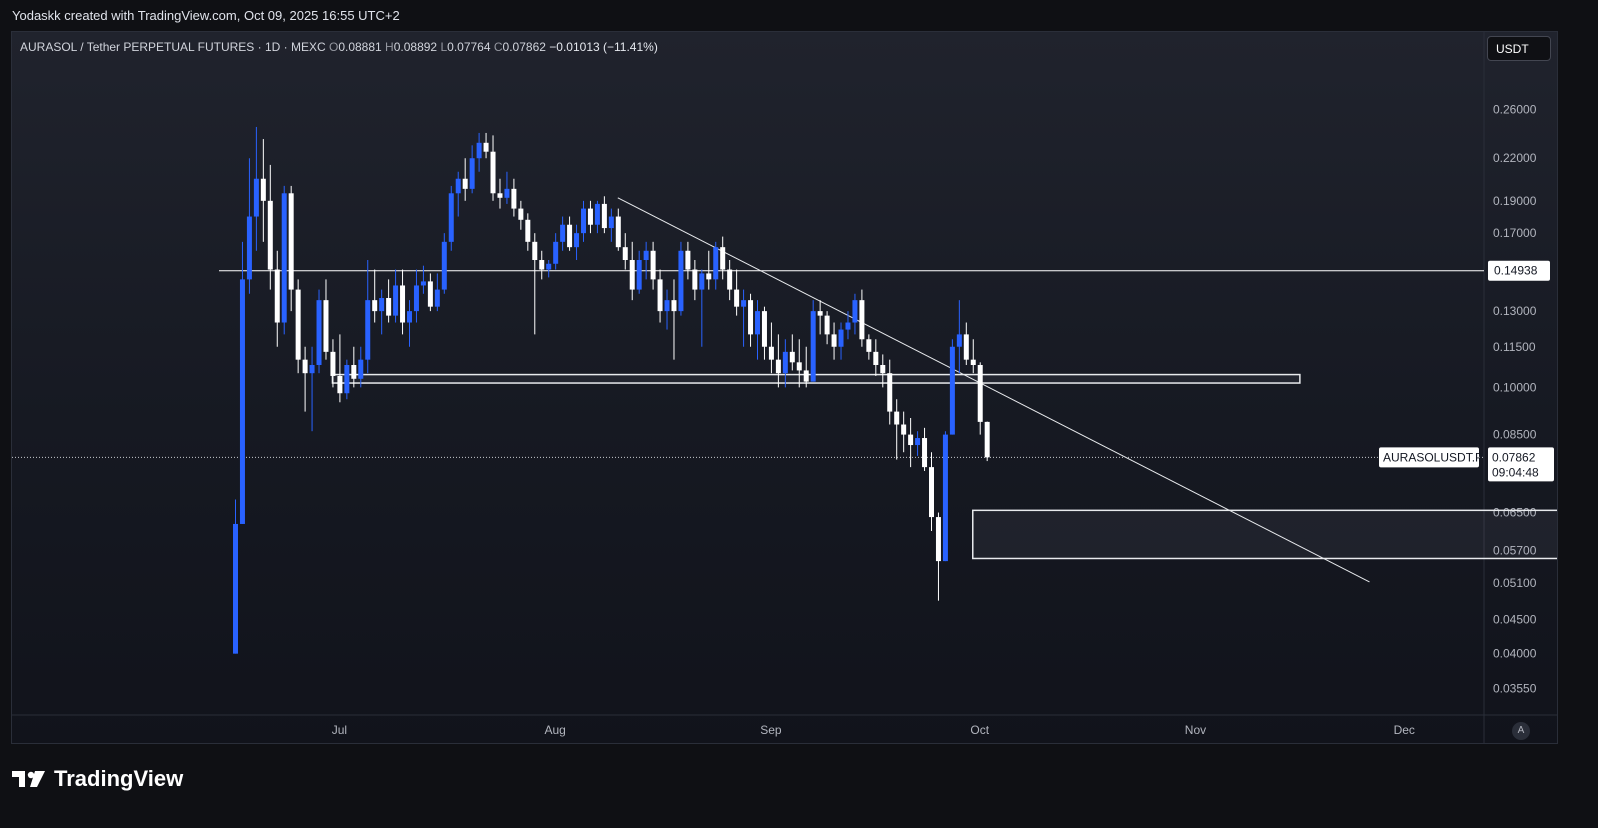 The image size is (1598, 828). What do you see at coordinates (1515, 688) in the screenshot?
I see `price-tick-label: 0.03550` at bounding box center [1515, 688].